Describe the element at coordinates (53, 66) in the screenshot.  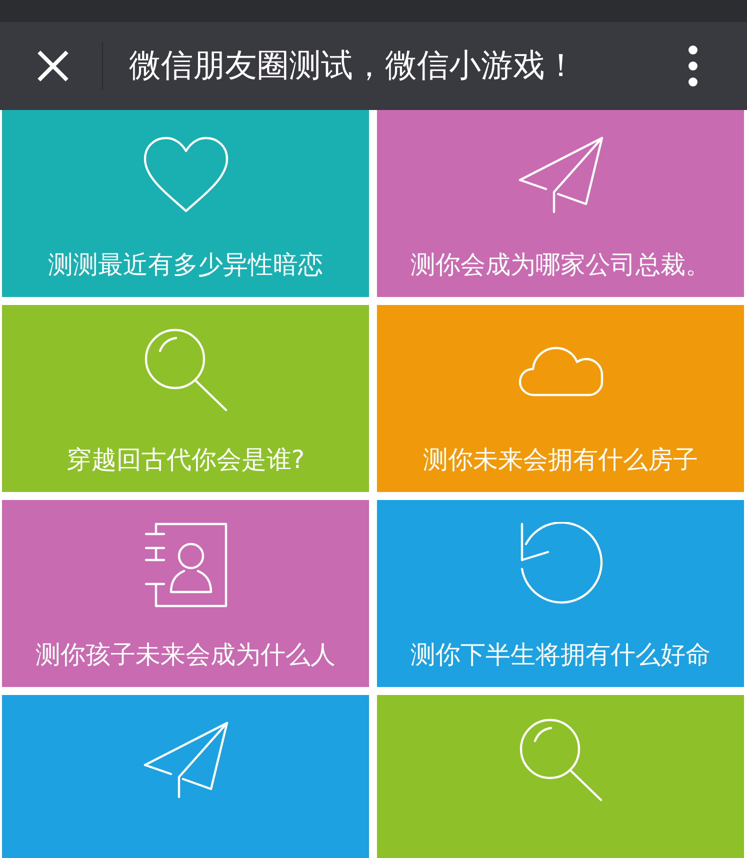
I see `close-button` at that location.